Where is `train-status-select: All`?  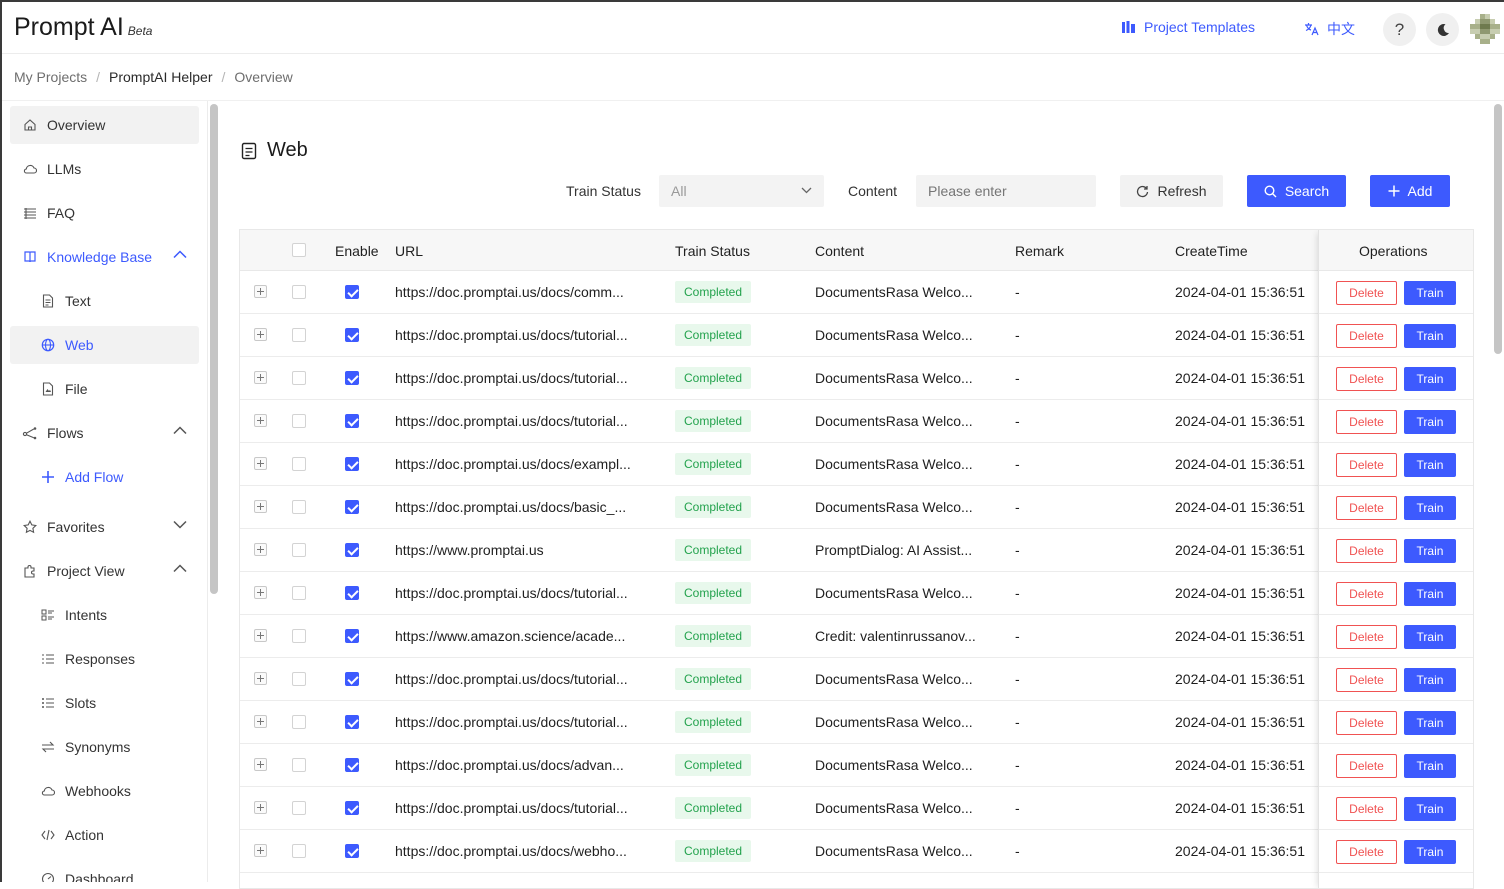
train-status-select: All is located at coordinates (741, 191).